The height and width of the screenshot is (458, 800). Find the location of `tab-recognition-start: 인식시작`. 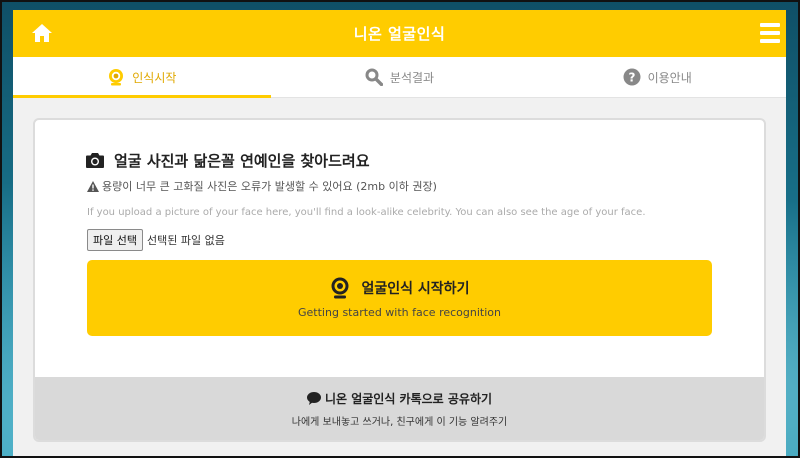

tab-recognition-start: 인식시작 is located at coordinates (142, 77).